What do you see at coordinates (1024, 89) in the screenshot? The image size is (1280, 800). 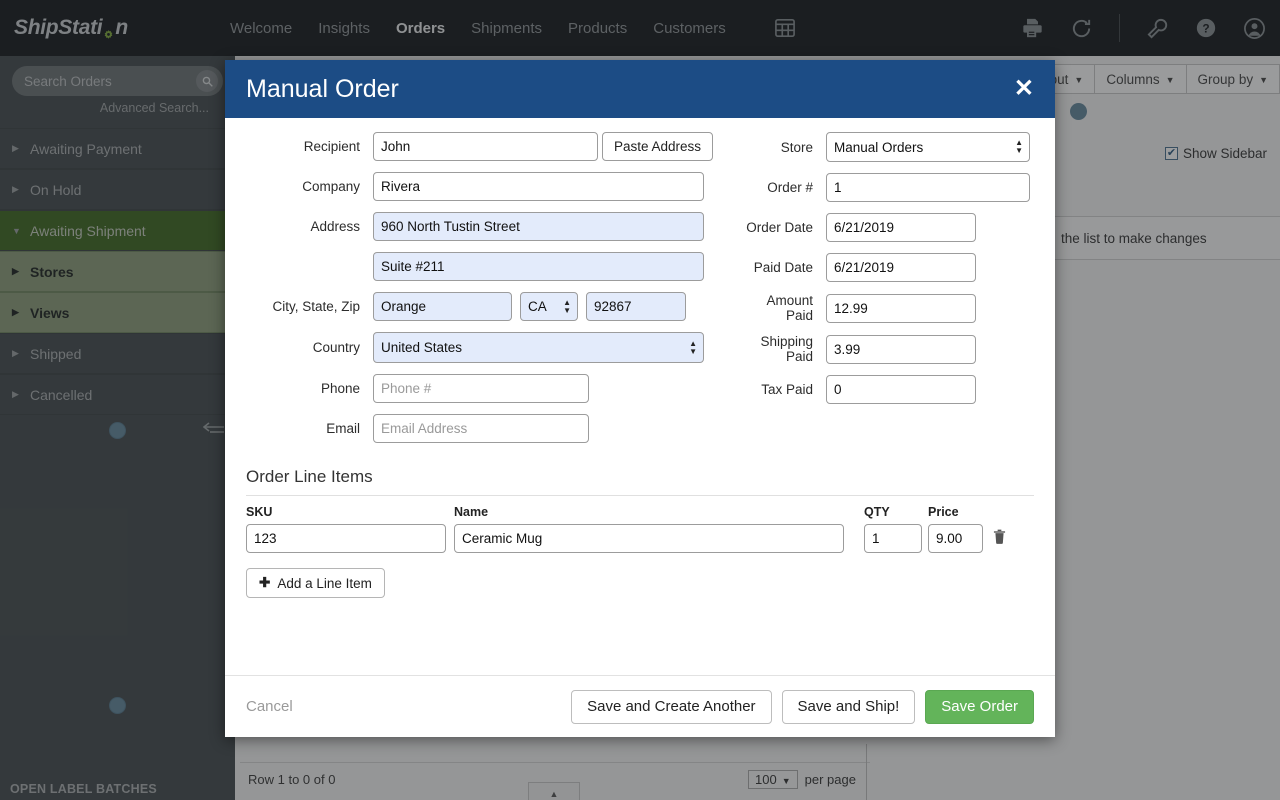 I see `close-icon: ✕` at bounding box center [1024, 89].